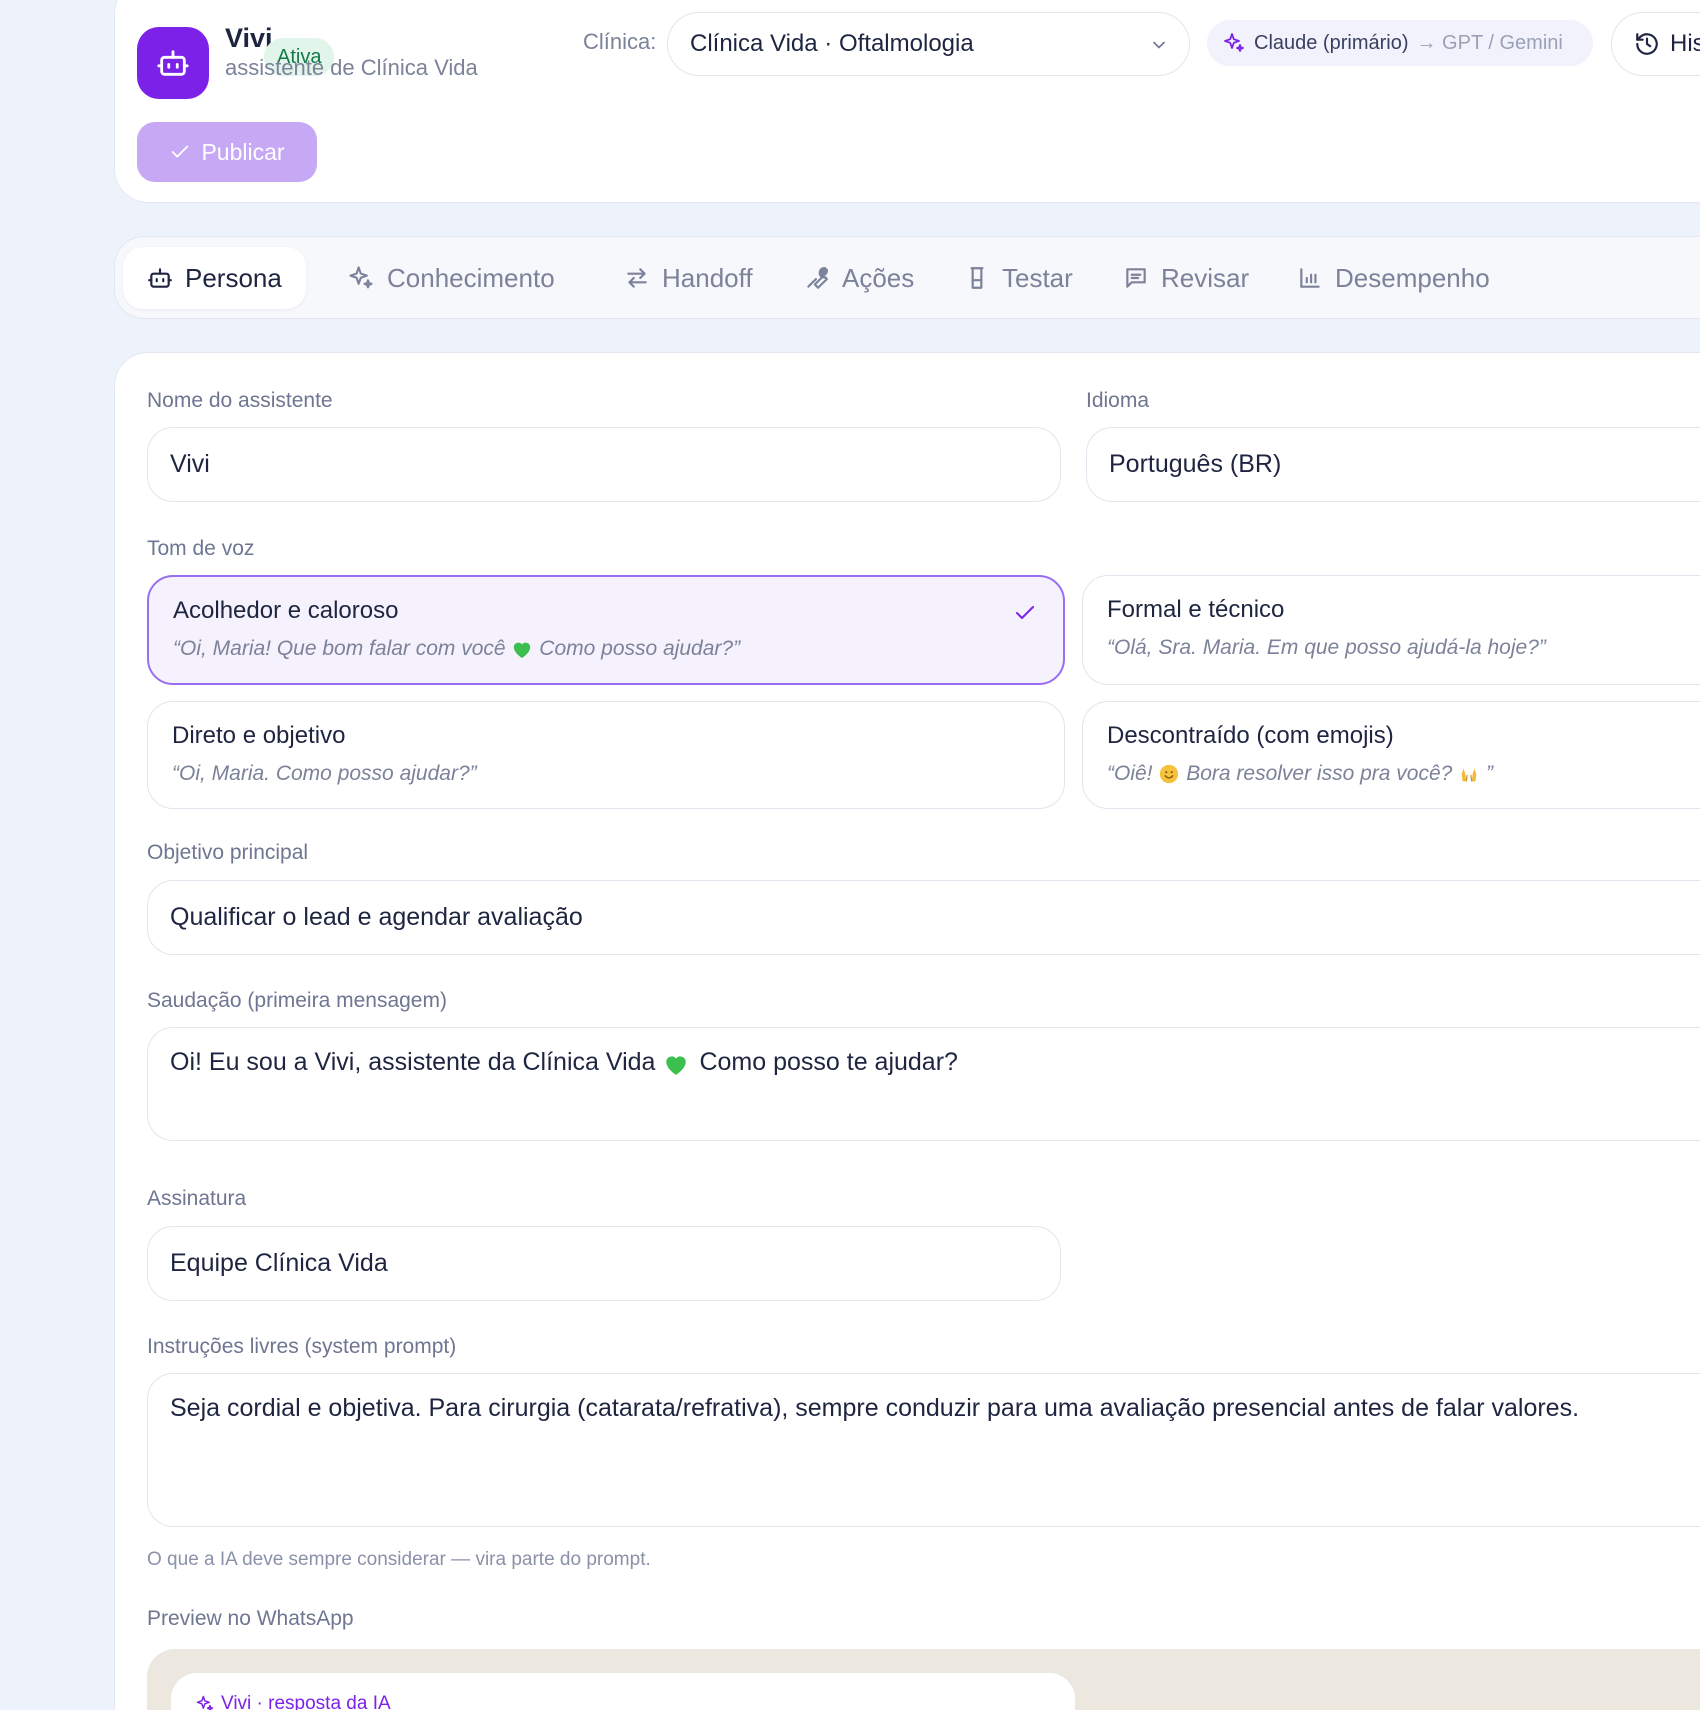  Describe the element at coordinates (197, 1198) in the screenshot. I see `signature-label: Assinatura` at that location.